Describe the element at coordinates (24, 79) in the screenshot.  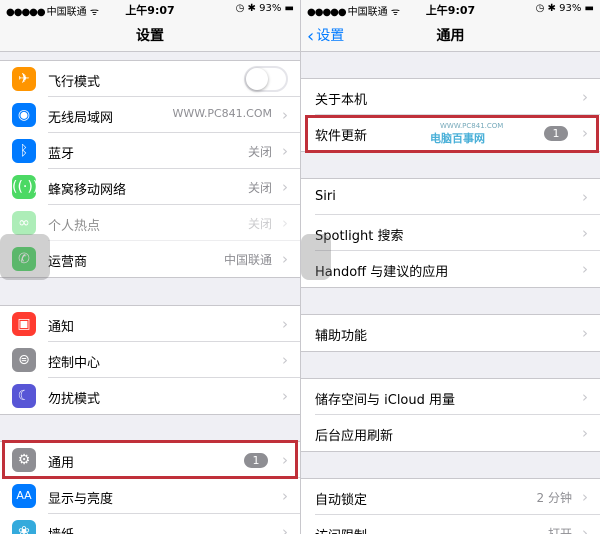
I see `airplane-icon: ✈` at that location.